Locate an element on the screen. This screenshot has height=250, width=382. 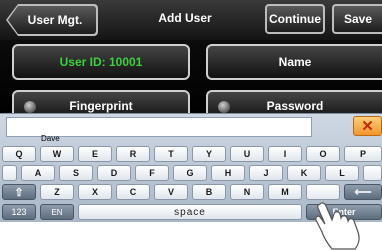
key-o: O is located at coordinates (323, 154).